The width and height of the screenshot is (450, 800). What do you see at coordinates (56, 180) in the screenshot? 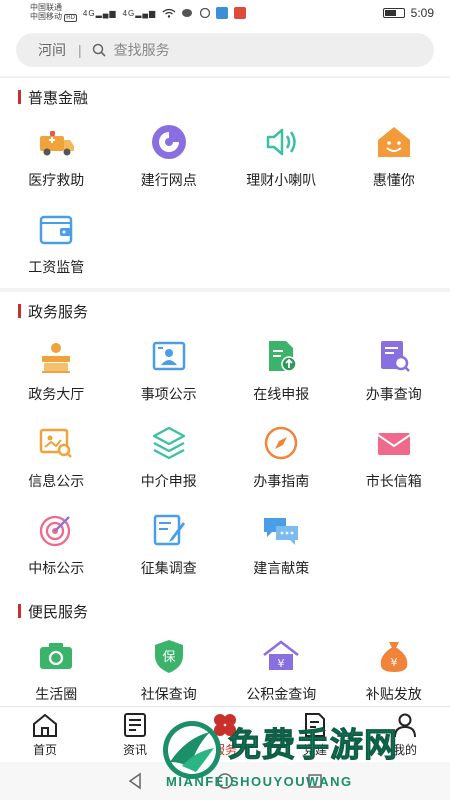
I see `service-label: 医疗救助` at bounding box center [56, 180].